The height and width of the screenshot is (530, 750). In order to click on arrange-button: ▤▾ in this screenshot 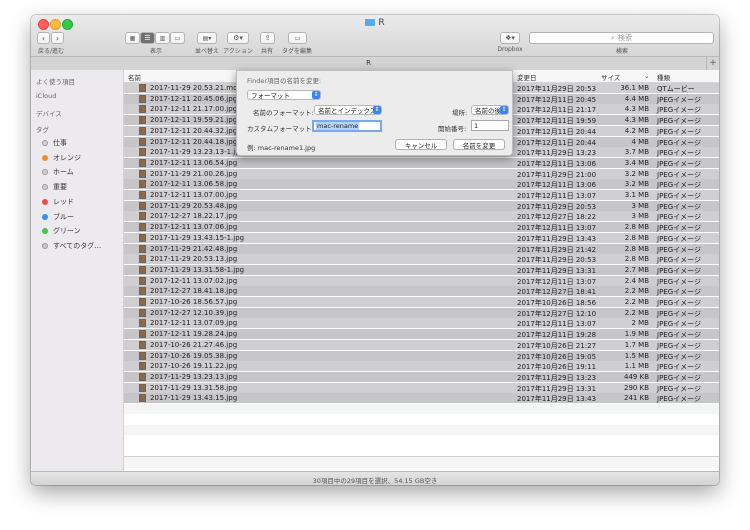, I will do `click(207, 38)`.